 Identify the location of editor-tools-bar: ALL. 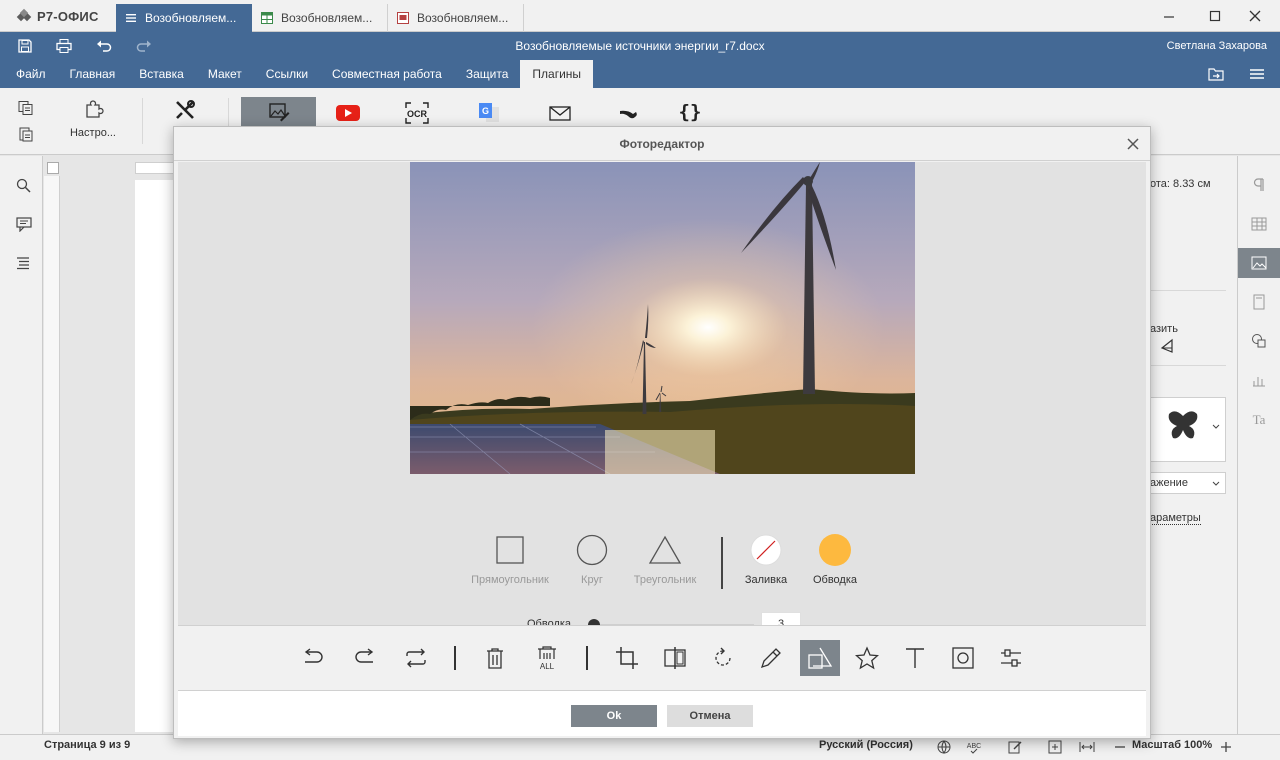
(662, 657).